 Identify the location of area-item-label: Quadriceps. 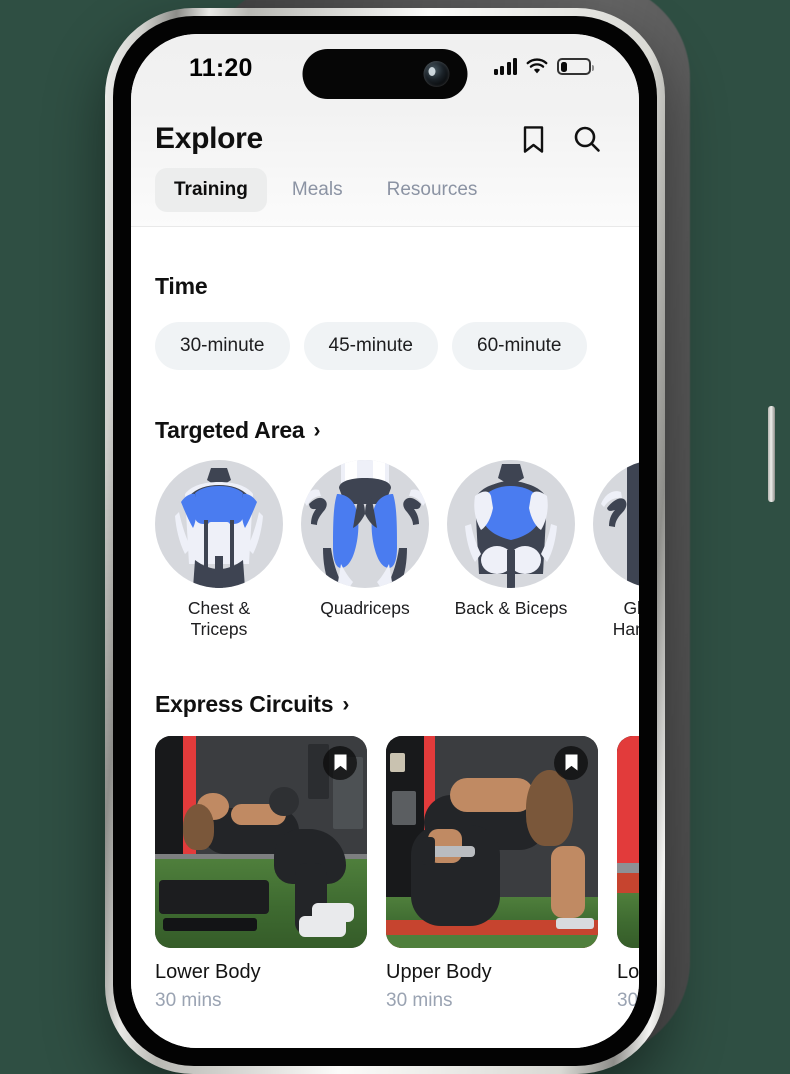
(365, 608).